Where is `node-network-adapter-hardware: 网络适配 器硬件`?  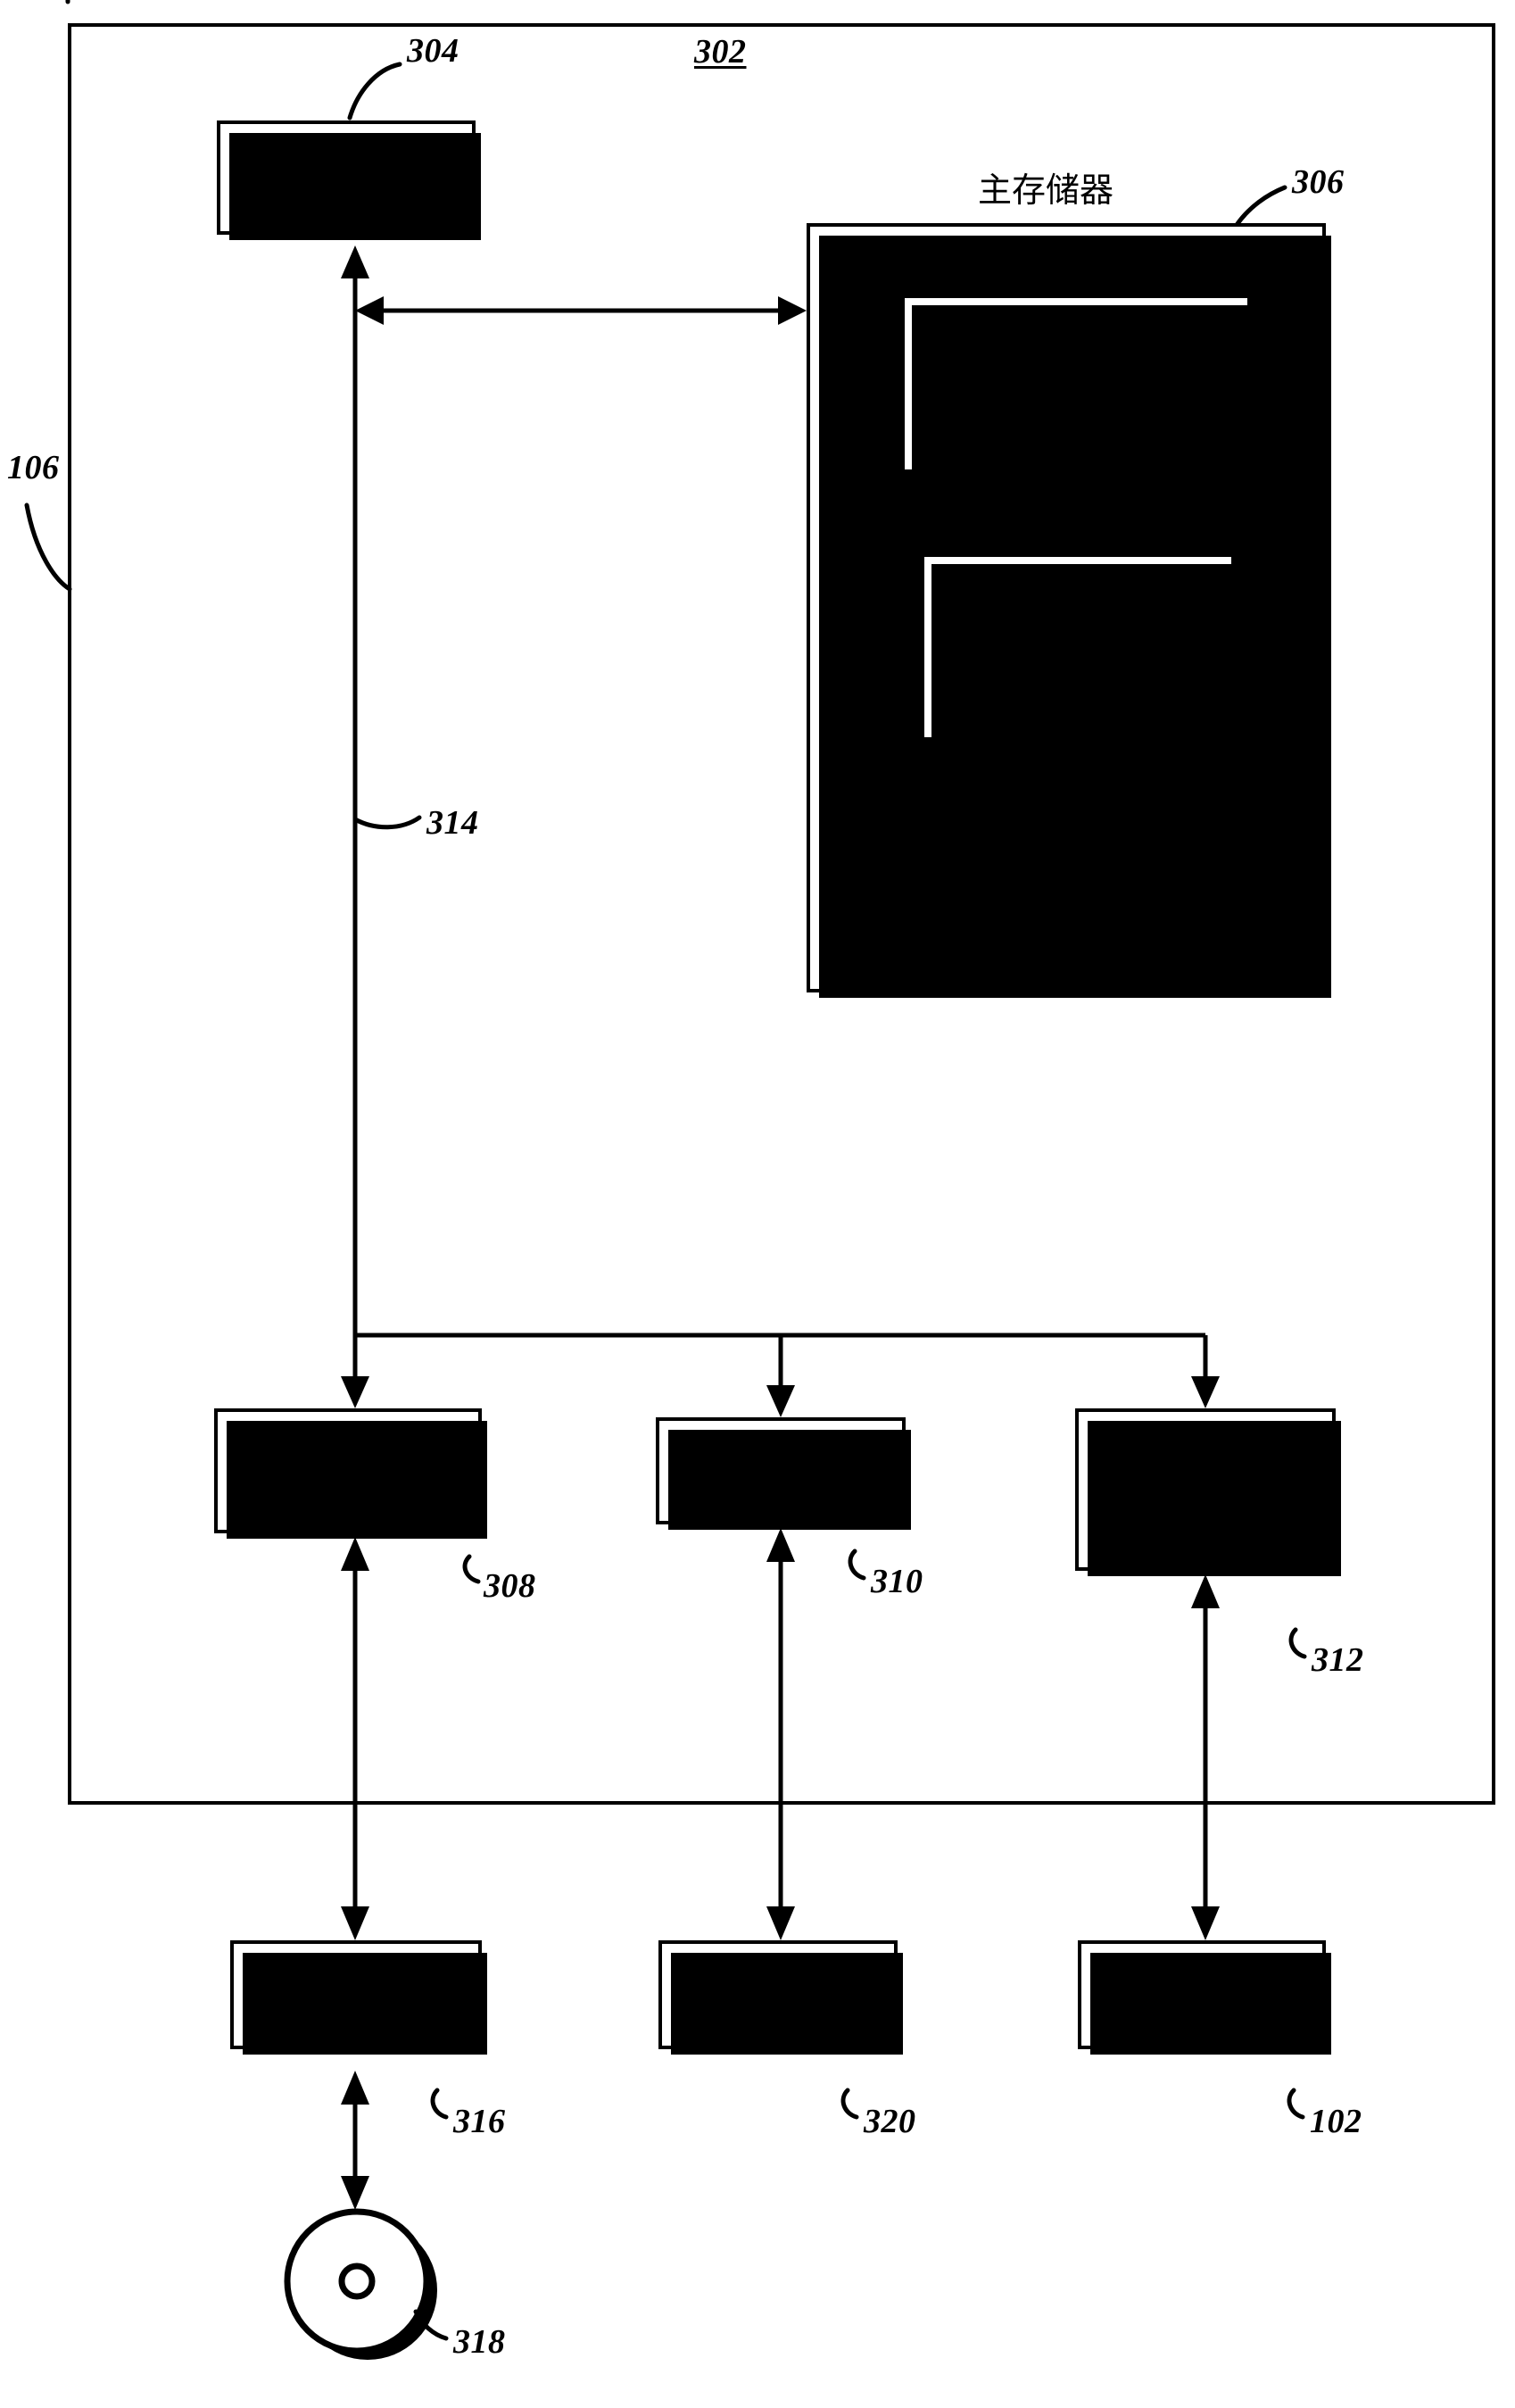 node-network-adapter-hardware: 网络适配 器硬件 is located at coordinates (1208, 1492).